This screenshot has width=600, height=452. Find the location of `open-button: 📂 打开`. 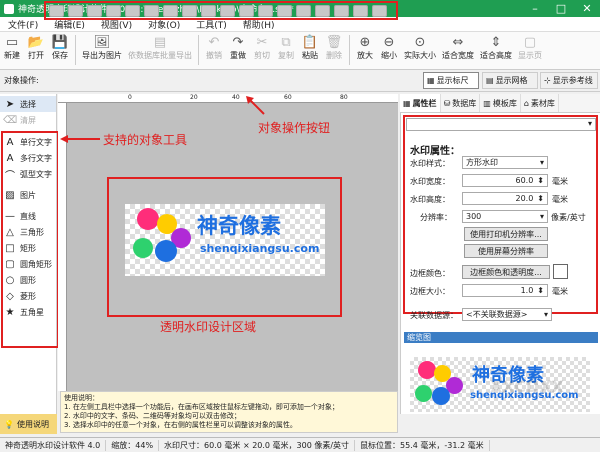

open-button: 📂 打开 is located at coordinates (36, 48).